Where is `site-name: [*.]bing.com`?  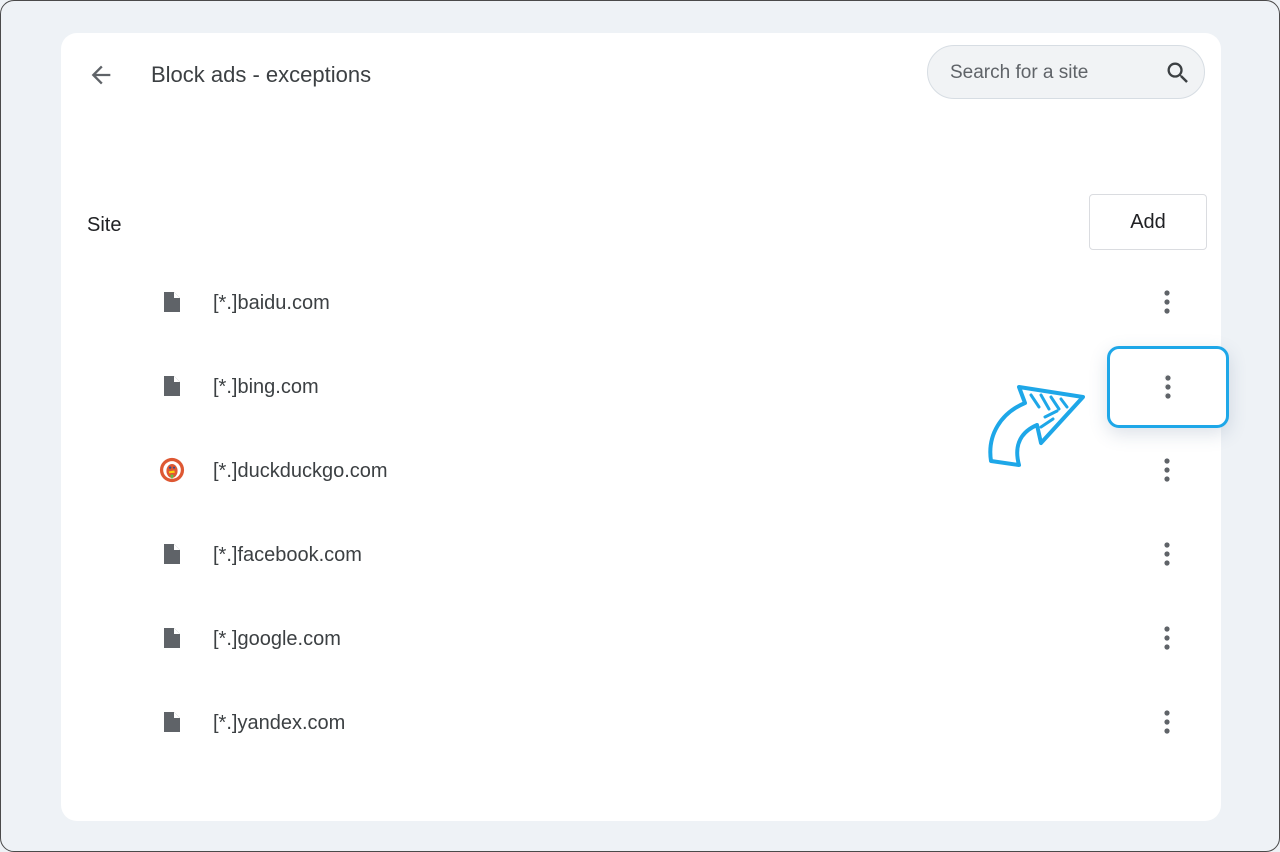
site-name: [*.]bing.com is located at coordinates (266, 387).